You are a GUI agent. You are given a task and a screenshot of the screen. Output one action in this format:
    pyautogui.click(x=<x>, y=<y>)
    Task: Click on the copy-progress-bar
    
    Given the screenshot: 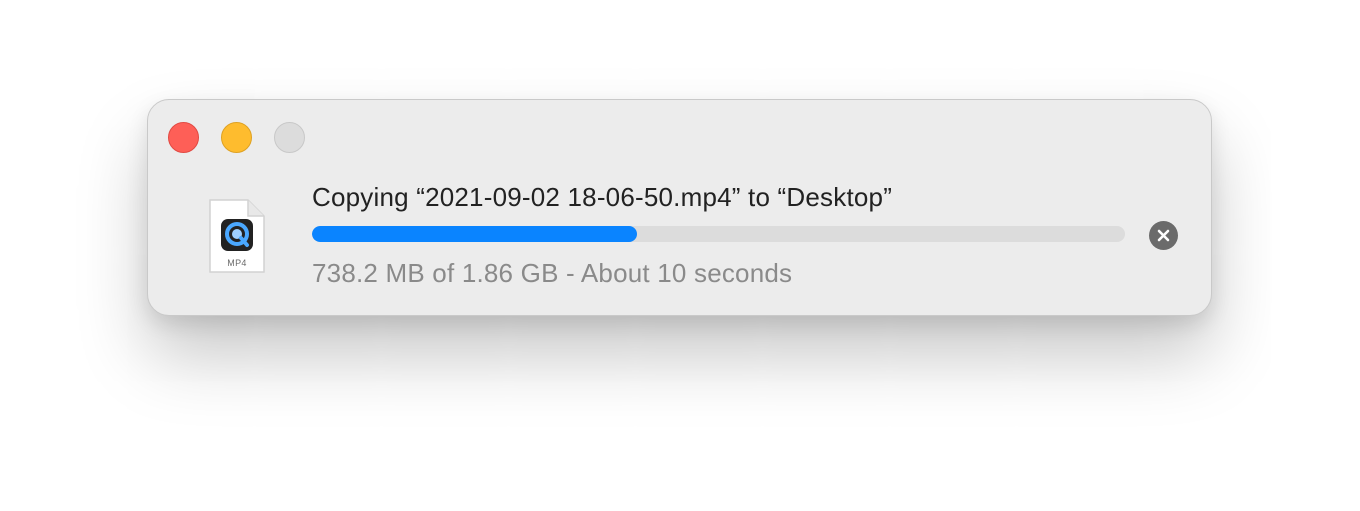 What is the action you would take?
    pyautogui.click(x=718, y=234)
    